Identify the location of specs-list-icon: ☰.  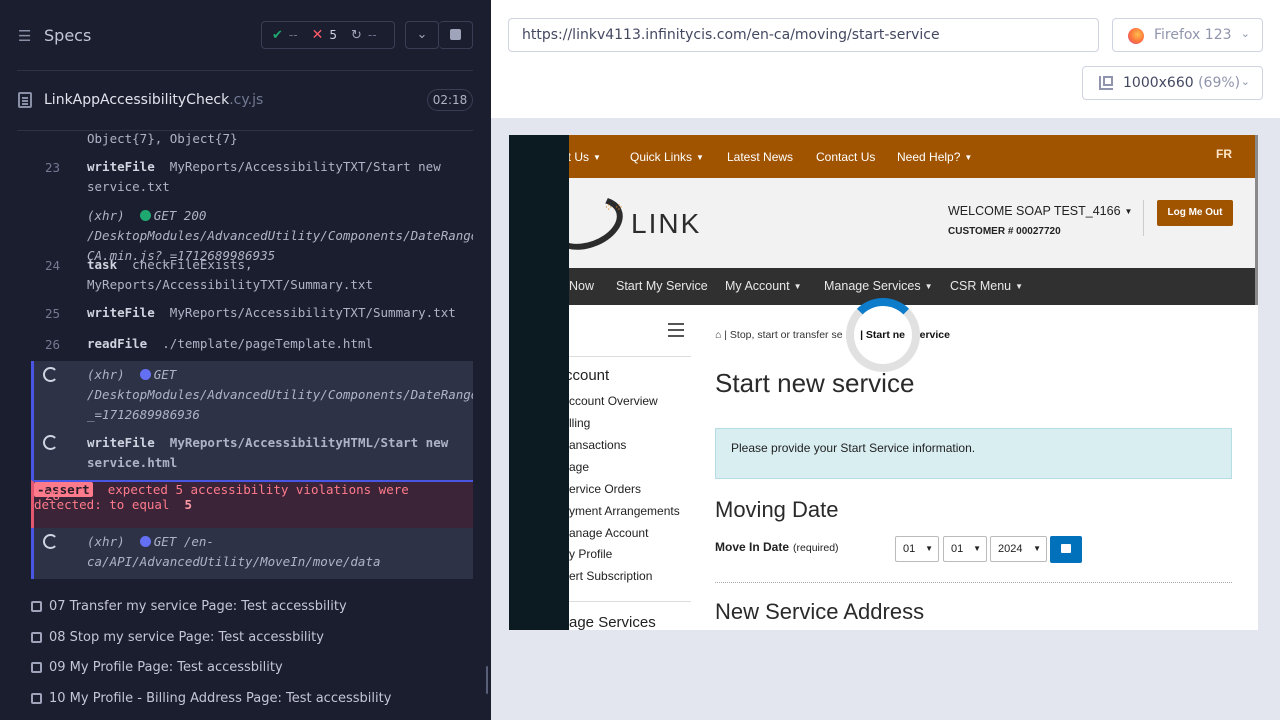
(27, 36).